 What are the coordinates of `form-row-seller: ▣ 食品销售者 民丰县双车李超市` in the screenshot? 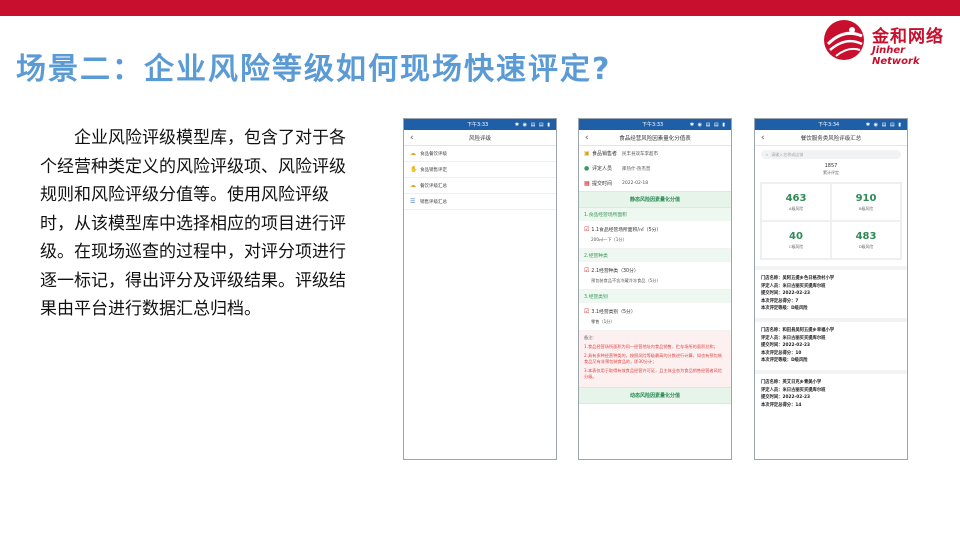 It's located at (621, 153).